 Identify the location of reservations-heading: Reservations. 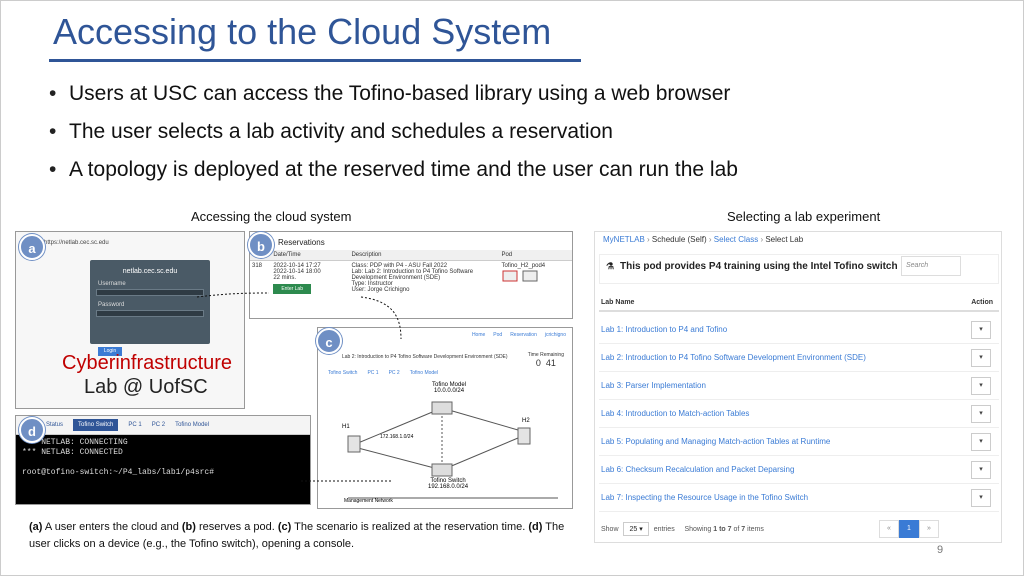
(301, 242).